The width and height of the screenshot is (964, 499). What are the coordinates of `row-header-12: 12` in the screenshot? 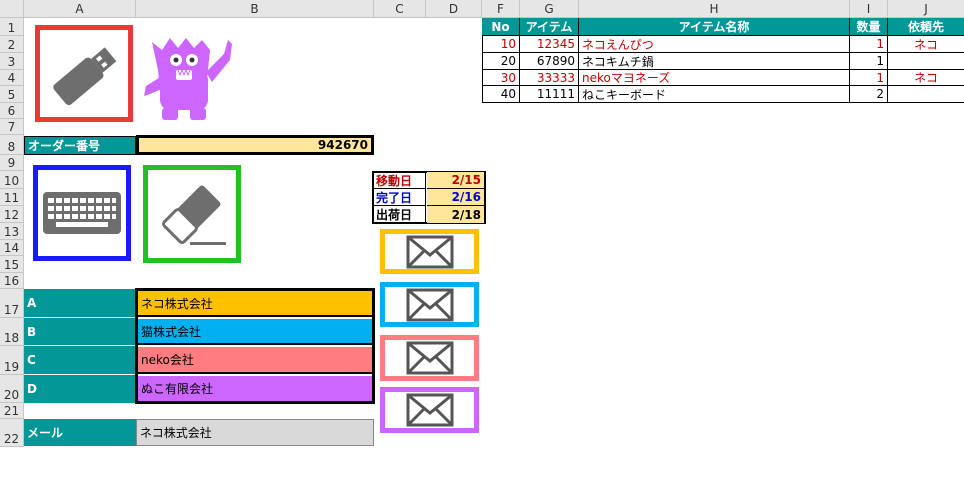 It's located at (12, 214).